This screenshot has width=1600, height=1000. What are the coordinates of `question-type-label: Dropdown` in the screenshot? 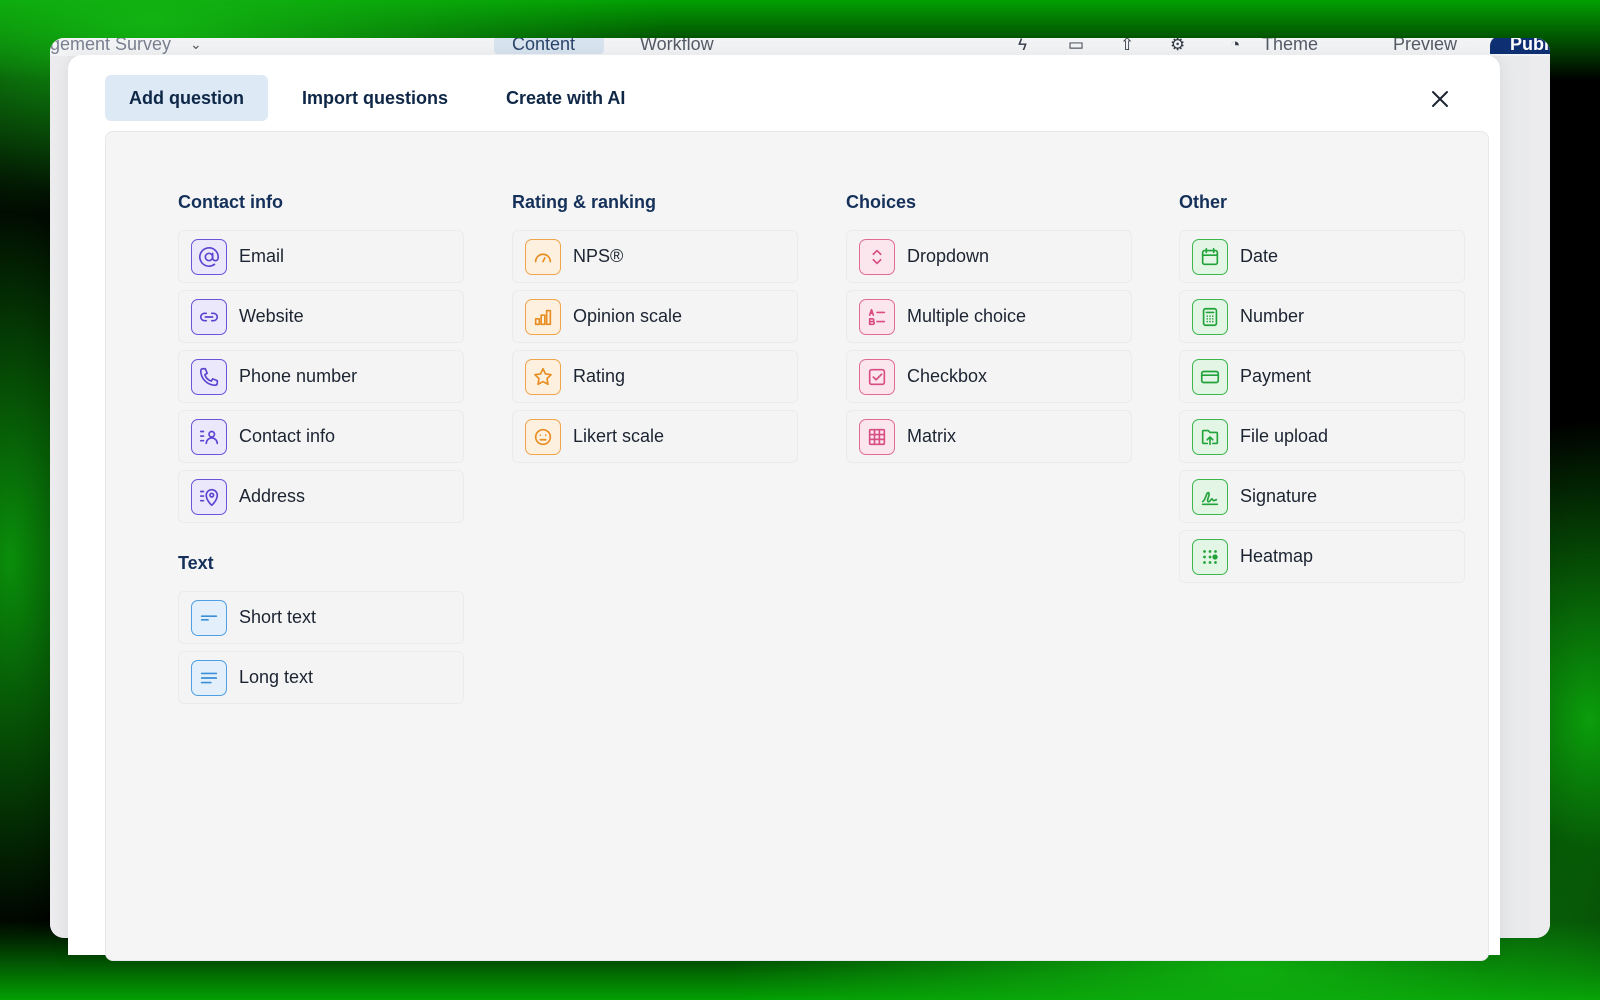 It's located at (948, 256).